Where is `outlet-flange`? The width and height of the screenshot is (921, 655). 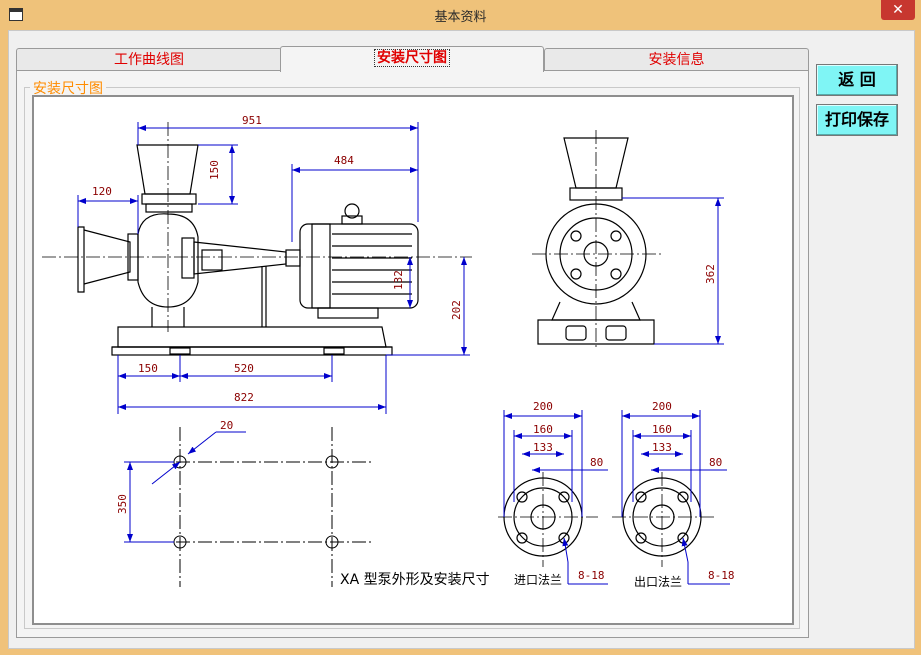 outlet-flange is located at coordinates (663, 519).